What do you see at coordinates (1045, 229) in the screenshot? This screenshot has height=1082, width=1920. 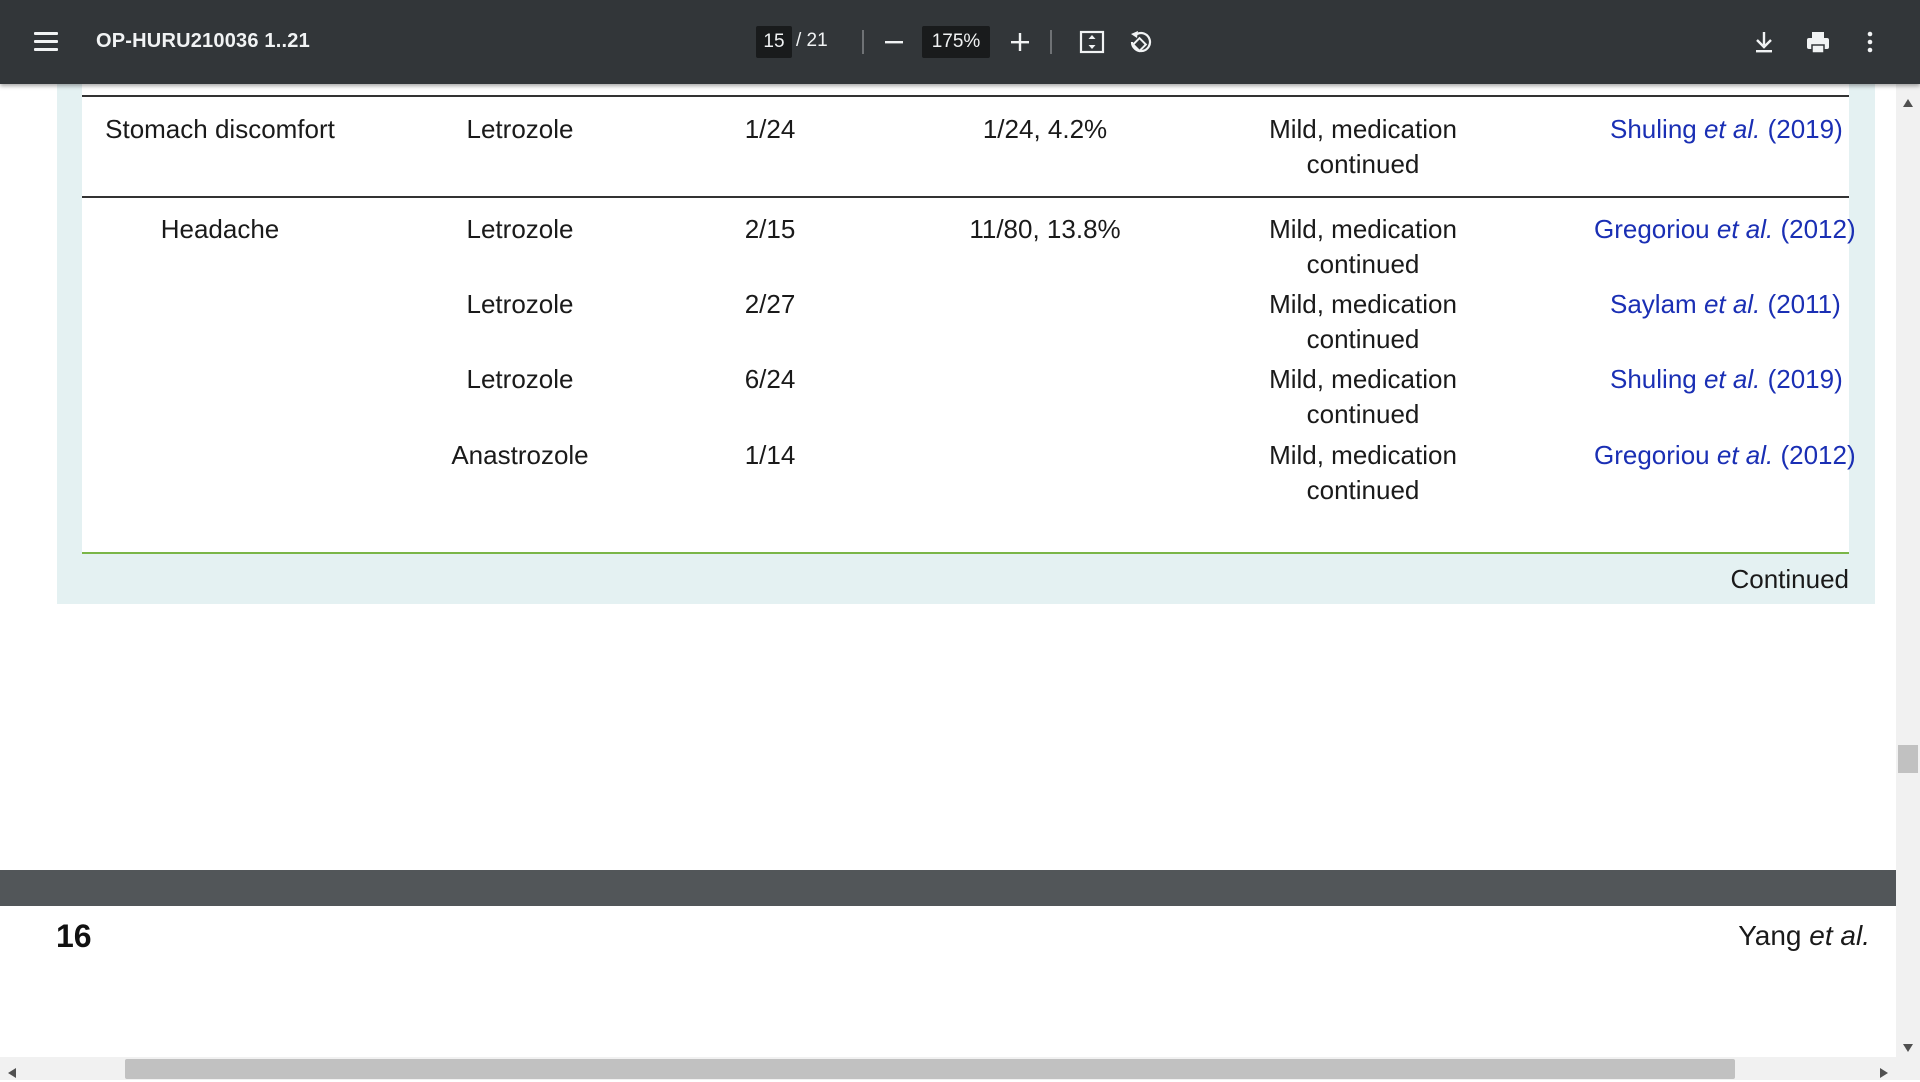 I see `total-incidence-cell: 11/80, 13.8%` at bounding box center [1045, 229].